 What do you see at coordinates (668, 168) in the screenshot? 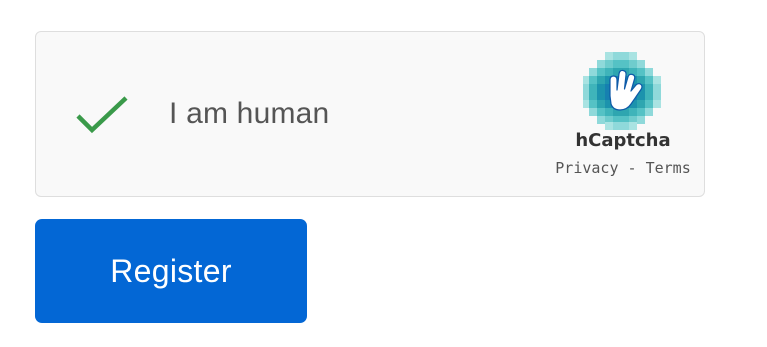
I see `terms-link: Terms` at bounding box center [668, 168].